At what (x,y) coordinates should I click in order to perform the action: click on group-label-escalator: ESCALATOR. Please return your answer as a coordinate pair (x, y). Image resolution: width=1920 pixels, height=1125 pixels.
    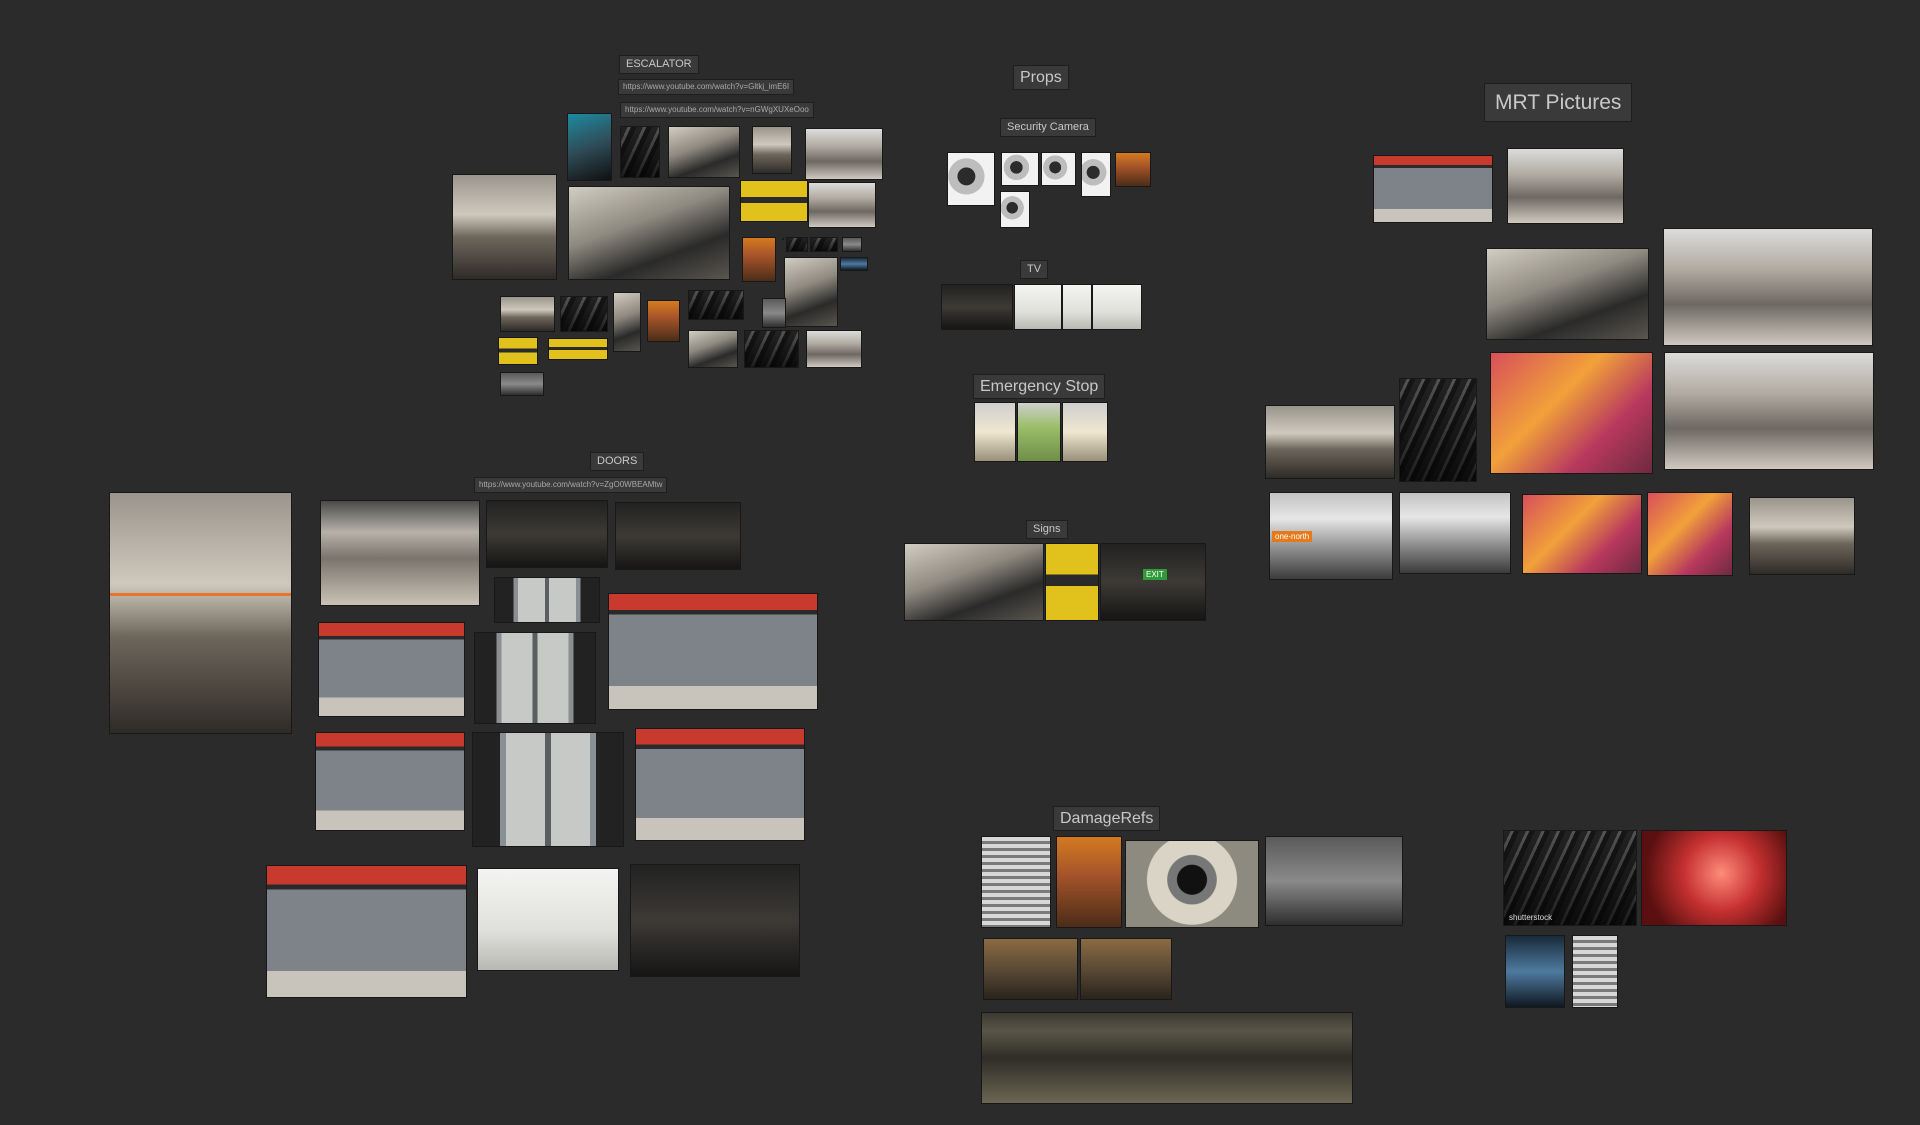
    Looking at the image, I should click on (659, 65).